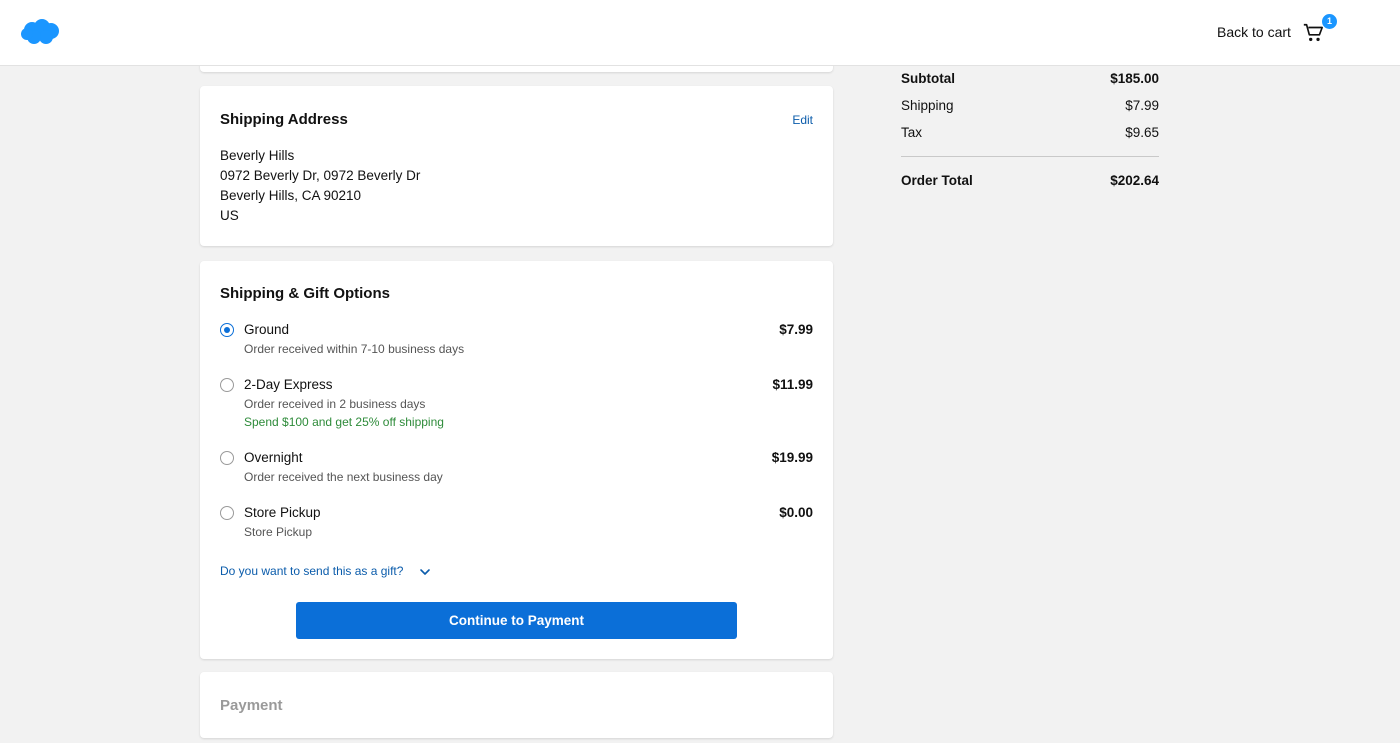 Image resolution: width=1400 pixels, height=743 pixels. Describe the element at coordinates (1134, 180) in the screenshot. I see `order-total-value: $202.64` at that location.